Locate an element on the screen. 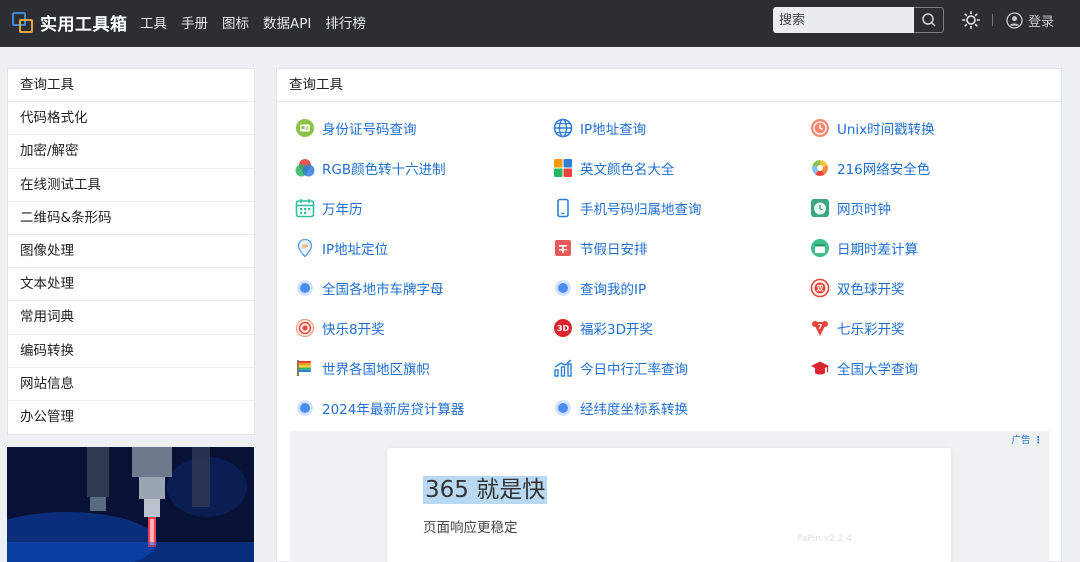  tool-mortgage-calculator: 2024年最新房贷计算器 is located at coordinates (379, 408).